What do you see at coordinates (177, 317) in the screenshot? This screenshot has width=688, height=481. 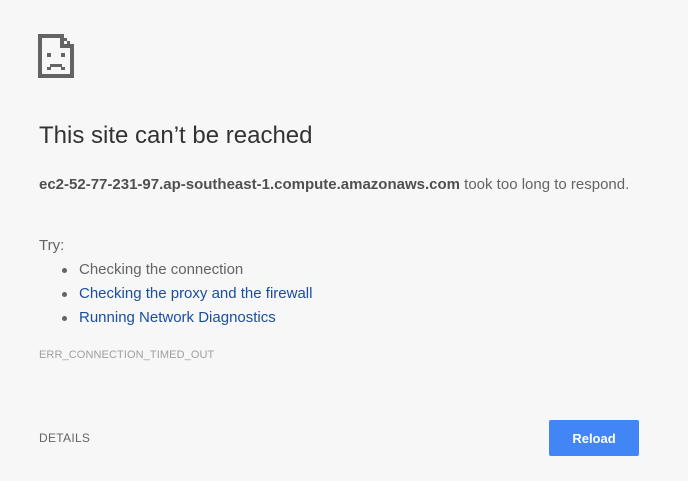 I see `network-diagnostics-link: Running Network Diagnostics` at bounding box center [177, 317].